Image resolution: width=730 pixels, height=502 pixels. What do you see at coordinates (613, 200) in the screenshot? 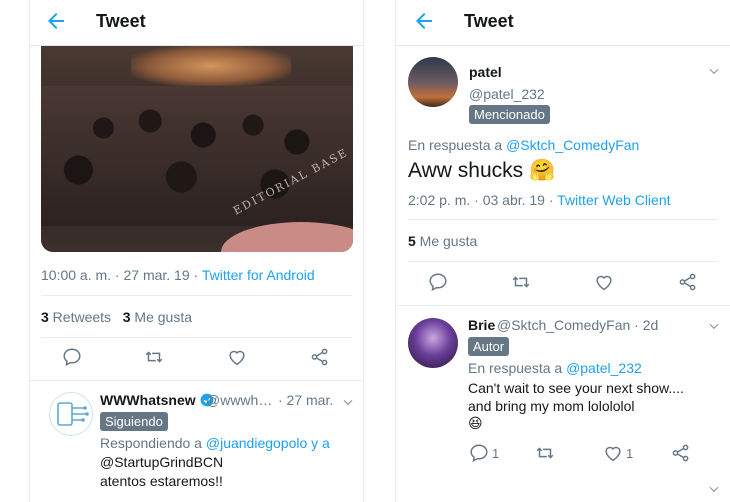
I see `tweet-source-link: Twitter Web Client` at bounding box center [613, 200].